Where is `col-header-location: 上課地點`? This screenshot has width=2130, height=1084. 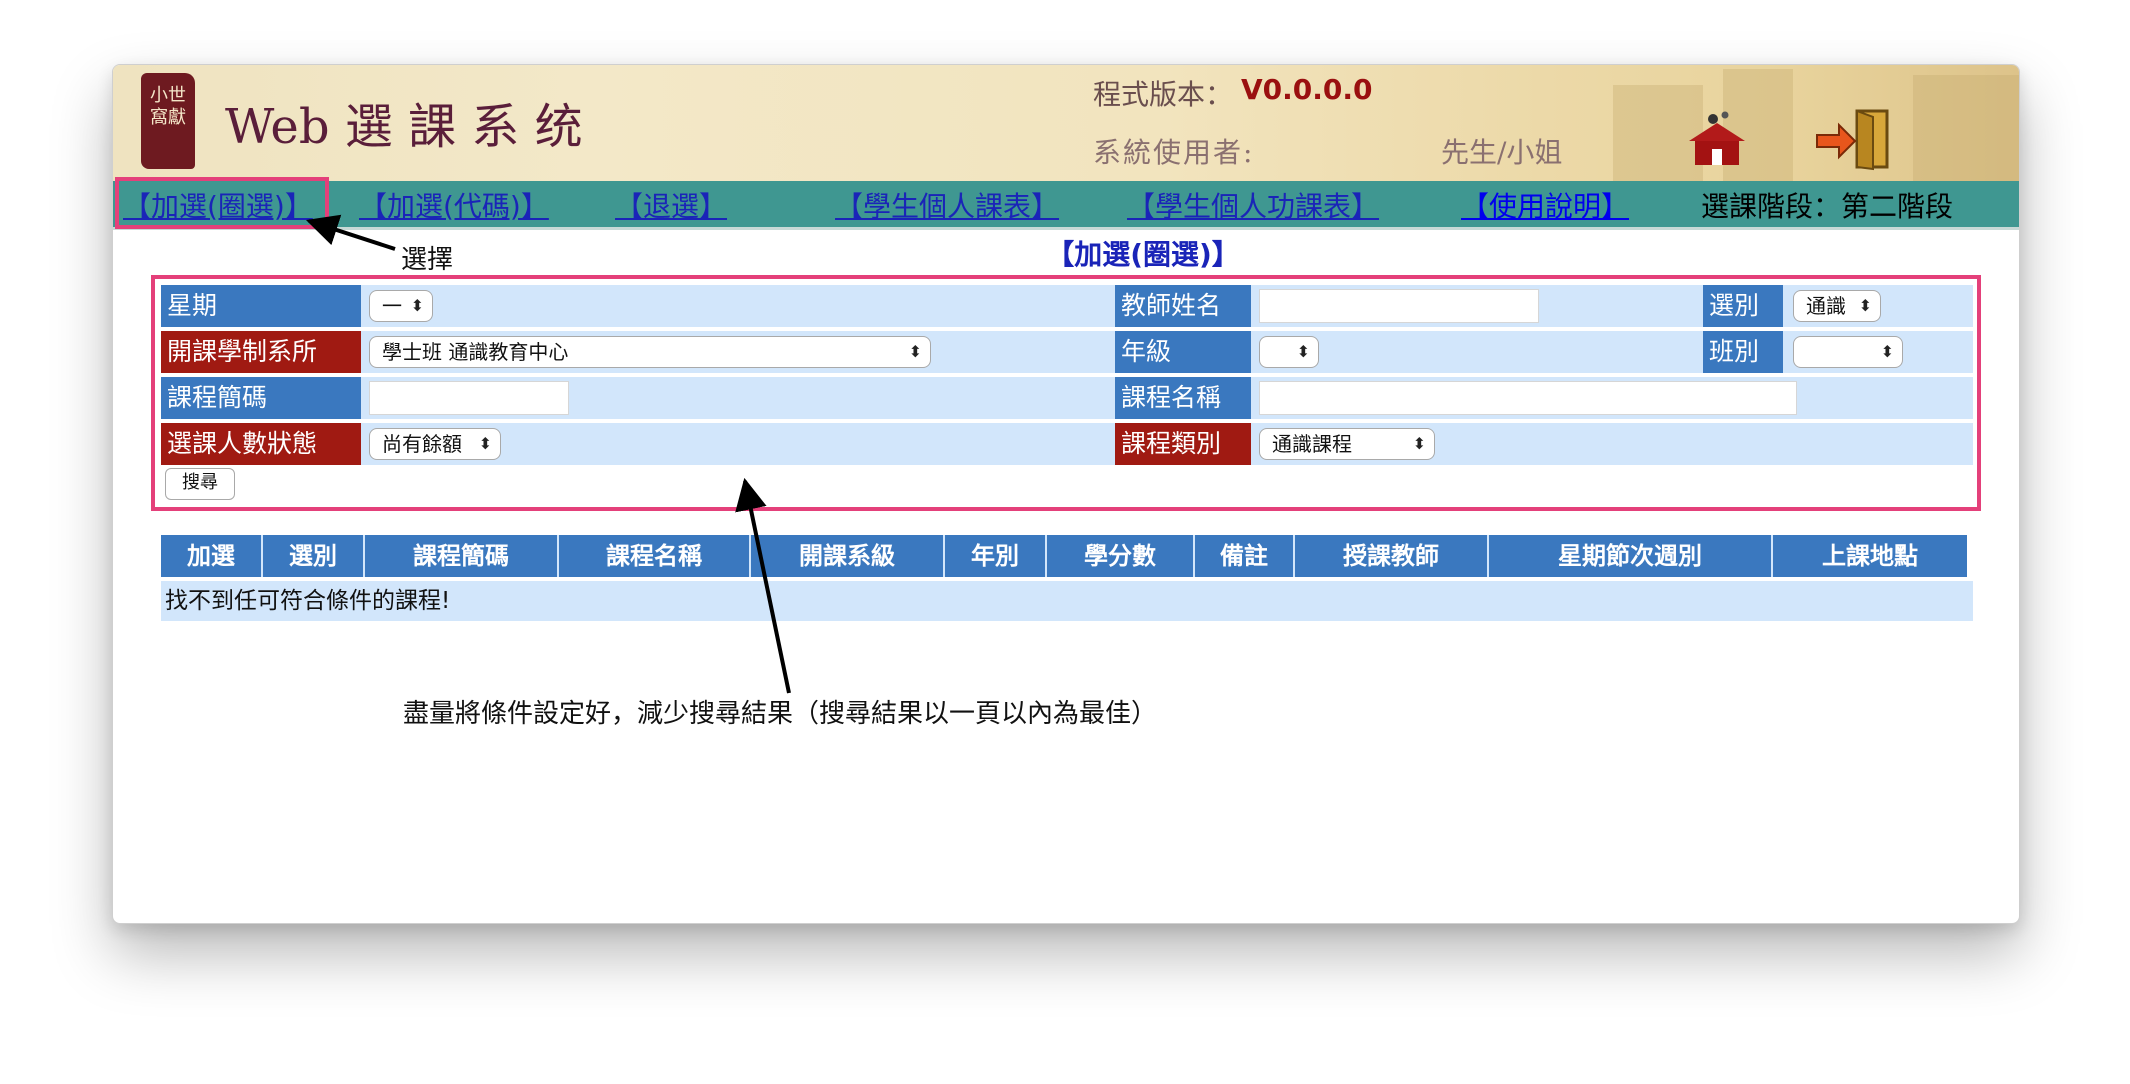 col-header-location: 上課地點 is located at coordinates (1870, 556).